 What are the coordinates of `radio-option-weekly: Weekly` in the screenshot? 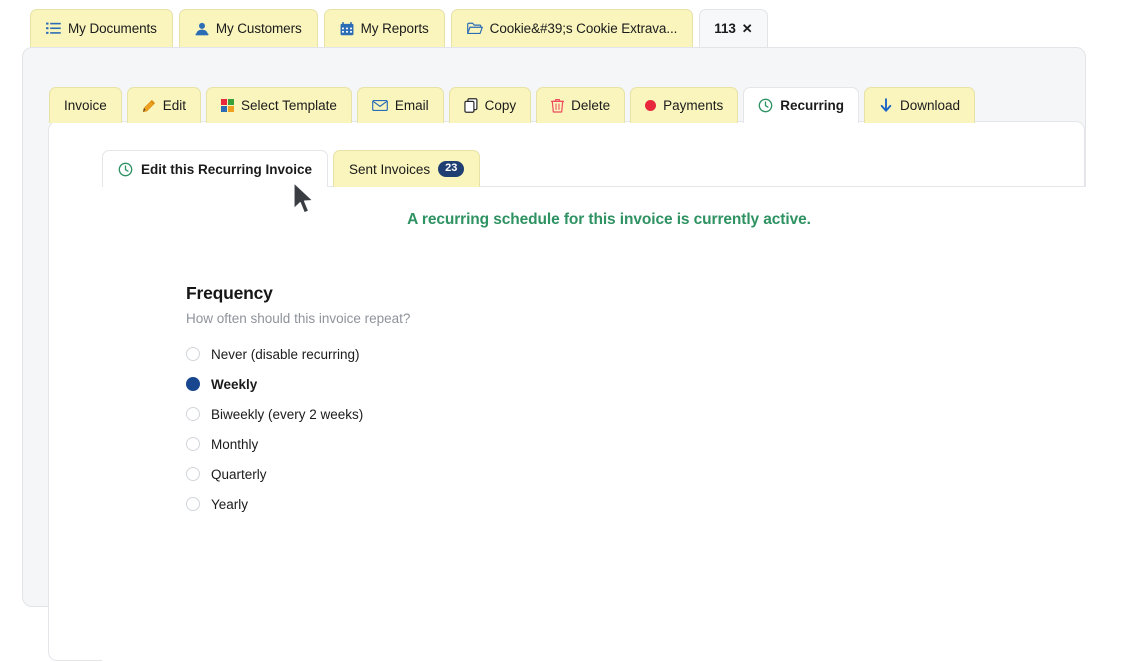 It's located at (298, 384).